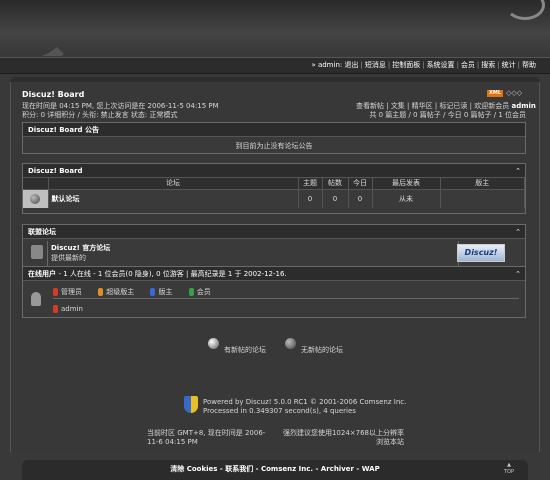 This screenshot has width=550, height=480. I want to click on view-mode-icon: ◇◇◇, so click(514, 93).